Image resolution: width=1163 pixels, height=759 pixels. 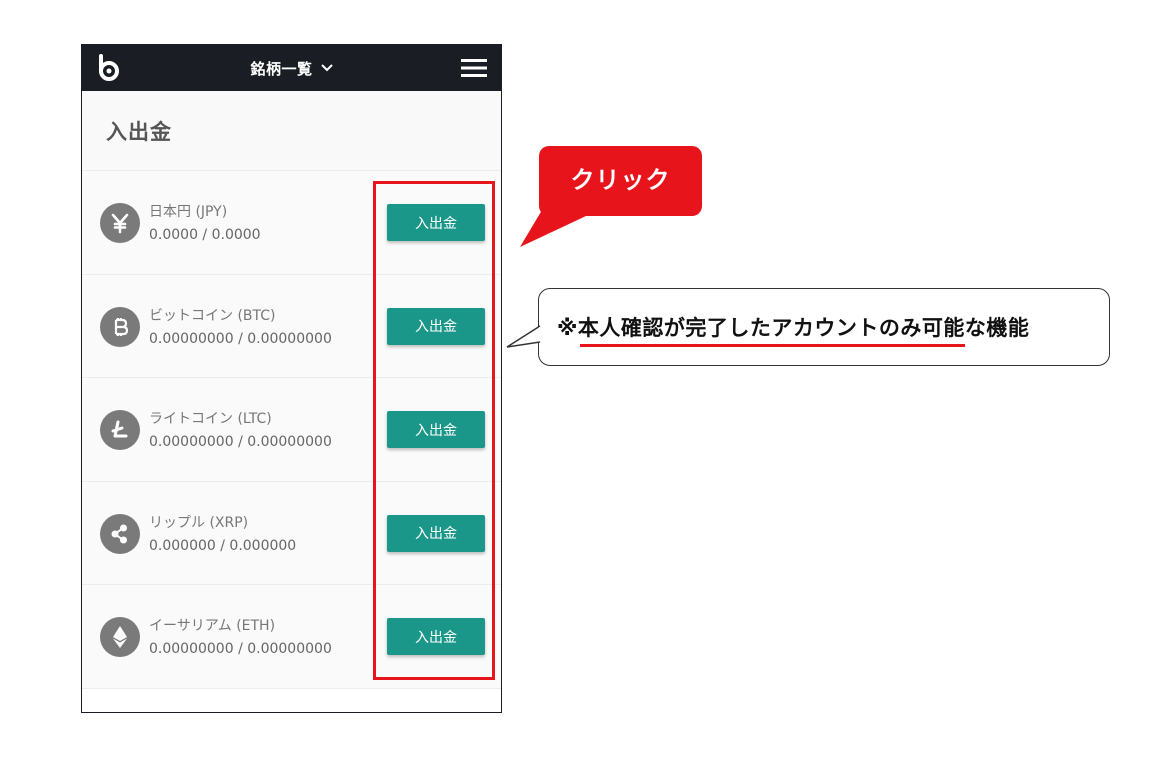 What do you see at coordinates (223, 545) in the screenshot?
I see `asset-balance: 0.000000 / 0.000000` at bounding box center [223, 545].